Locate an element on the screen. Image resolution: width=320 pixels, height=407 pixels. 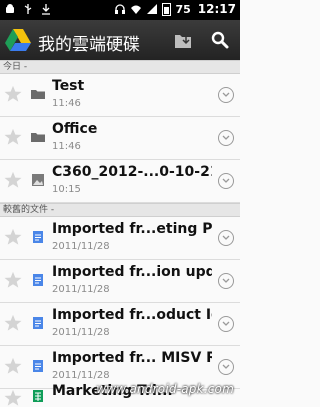
item-name: Imported fr...oduct Idea is located at coordinates (132, 315).